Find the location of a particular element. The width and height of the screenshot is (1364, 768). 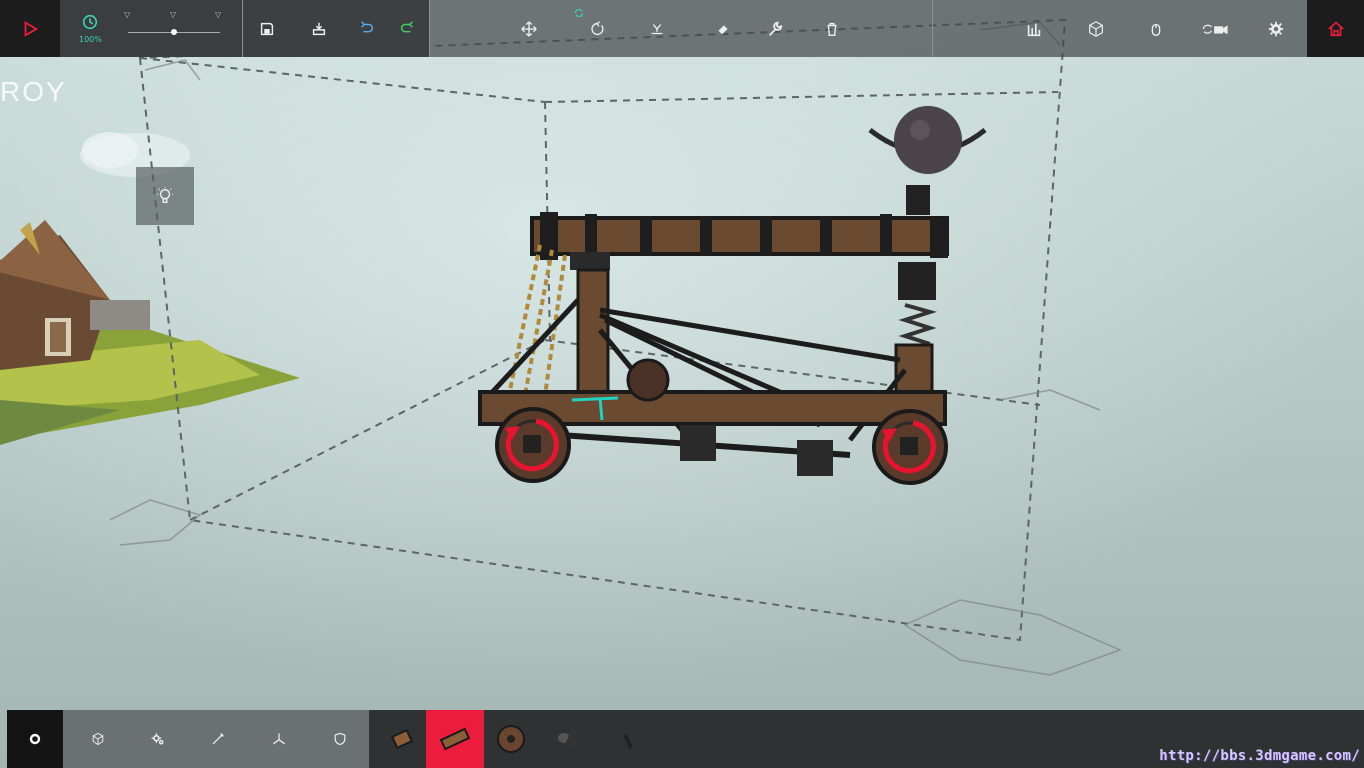

shield-icon is located at coordinates (339, 739).